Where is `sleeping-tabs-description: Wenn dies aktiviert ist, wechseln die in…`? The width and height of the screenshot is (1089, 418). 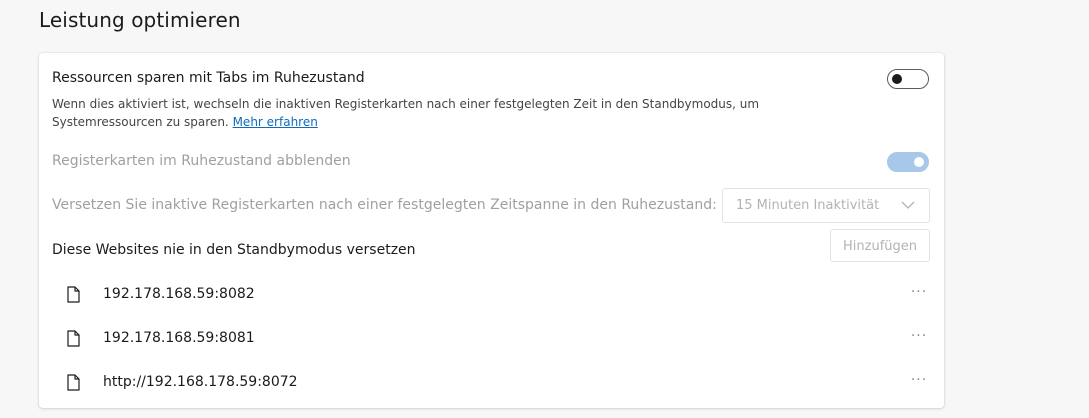 sleeping-tabs-description: Wenn dies aktiviert ist, wechseln die in… is located at coordinates (462, 113).